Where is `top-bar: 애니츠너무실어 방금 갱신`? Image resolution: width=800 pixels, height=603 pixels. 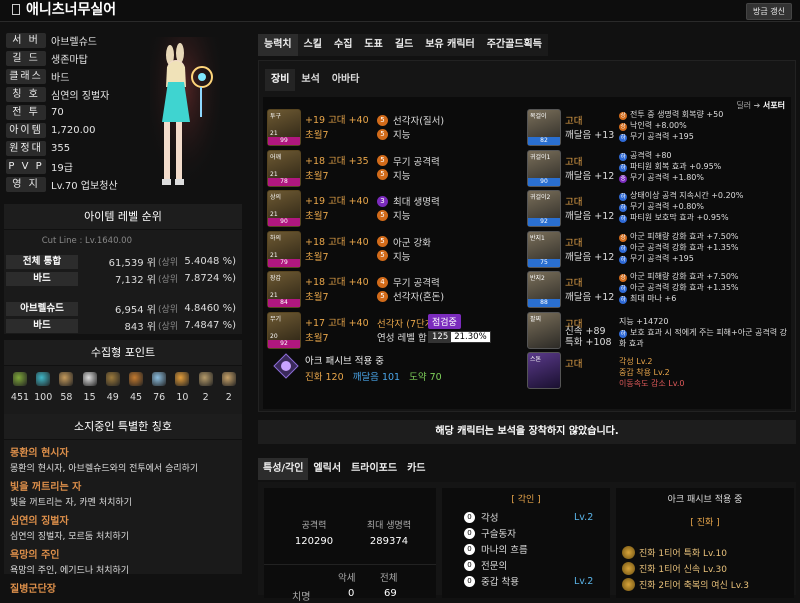 top-bar: 애니츠너무실어 방금 갱신 is located at coordinates (400, 11).